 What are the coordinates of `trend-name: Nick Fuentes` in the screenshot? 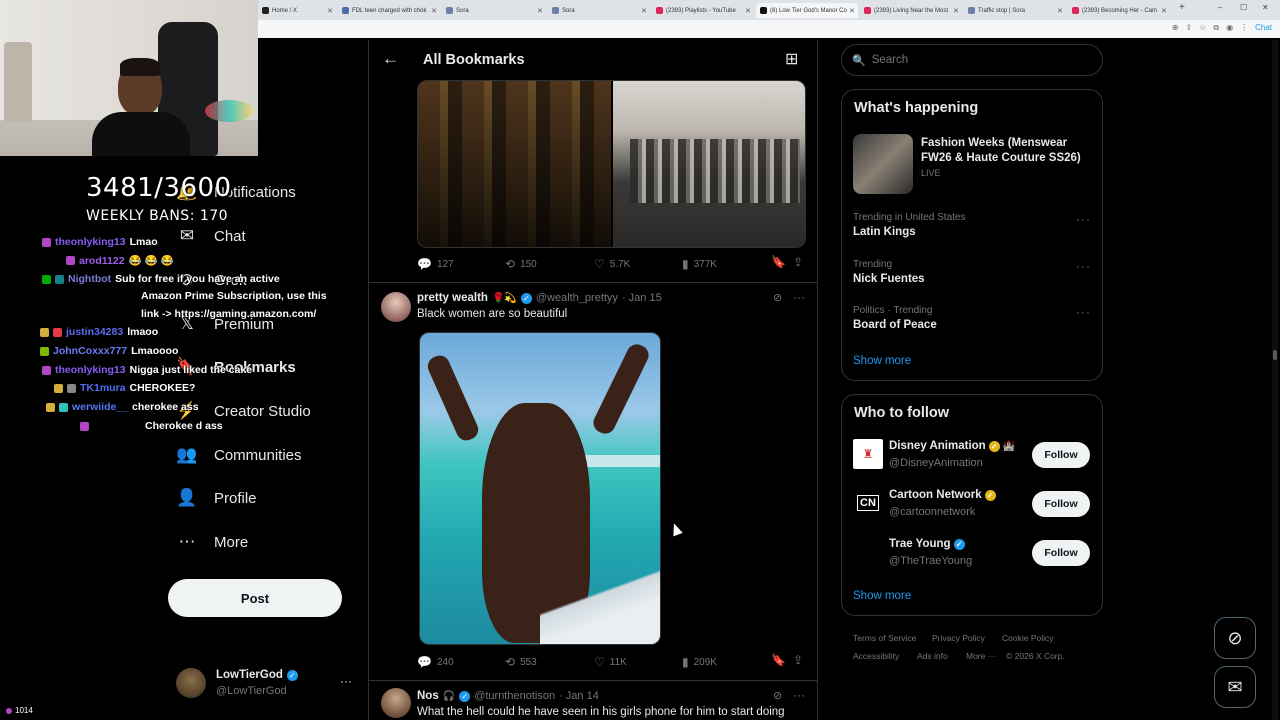 It's located at (889, 279).